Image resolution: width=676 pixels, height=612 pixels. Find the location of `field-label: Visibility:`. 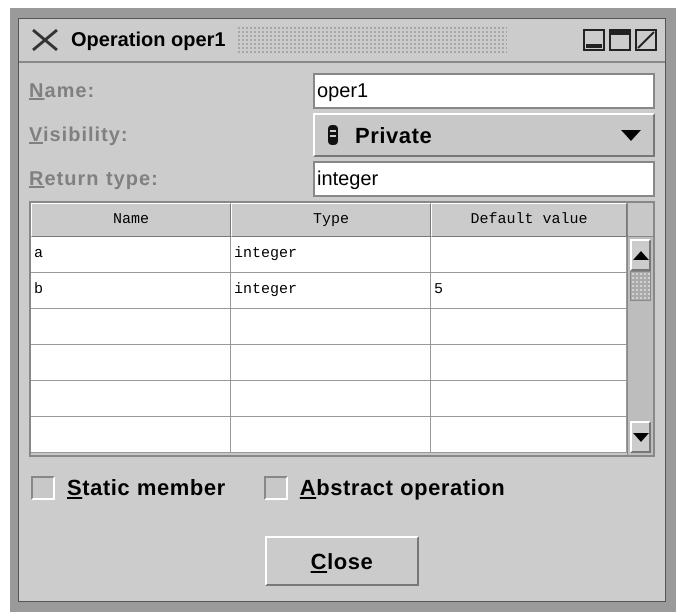

field-label: Visibility: is located at coordinates (79, 135).